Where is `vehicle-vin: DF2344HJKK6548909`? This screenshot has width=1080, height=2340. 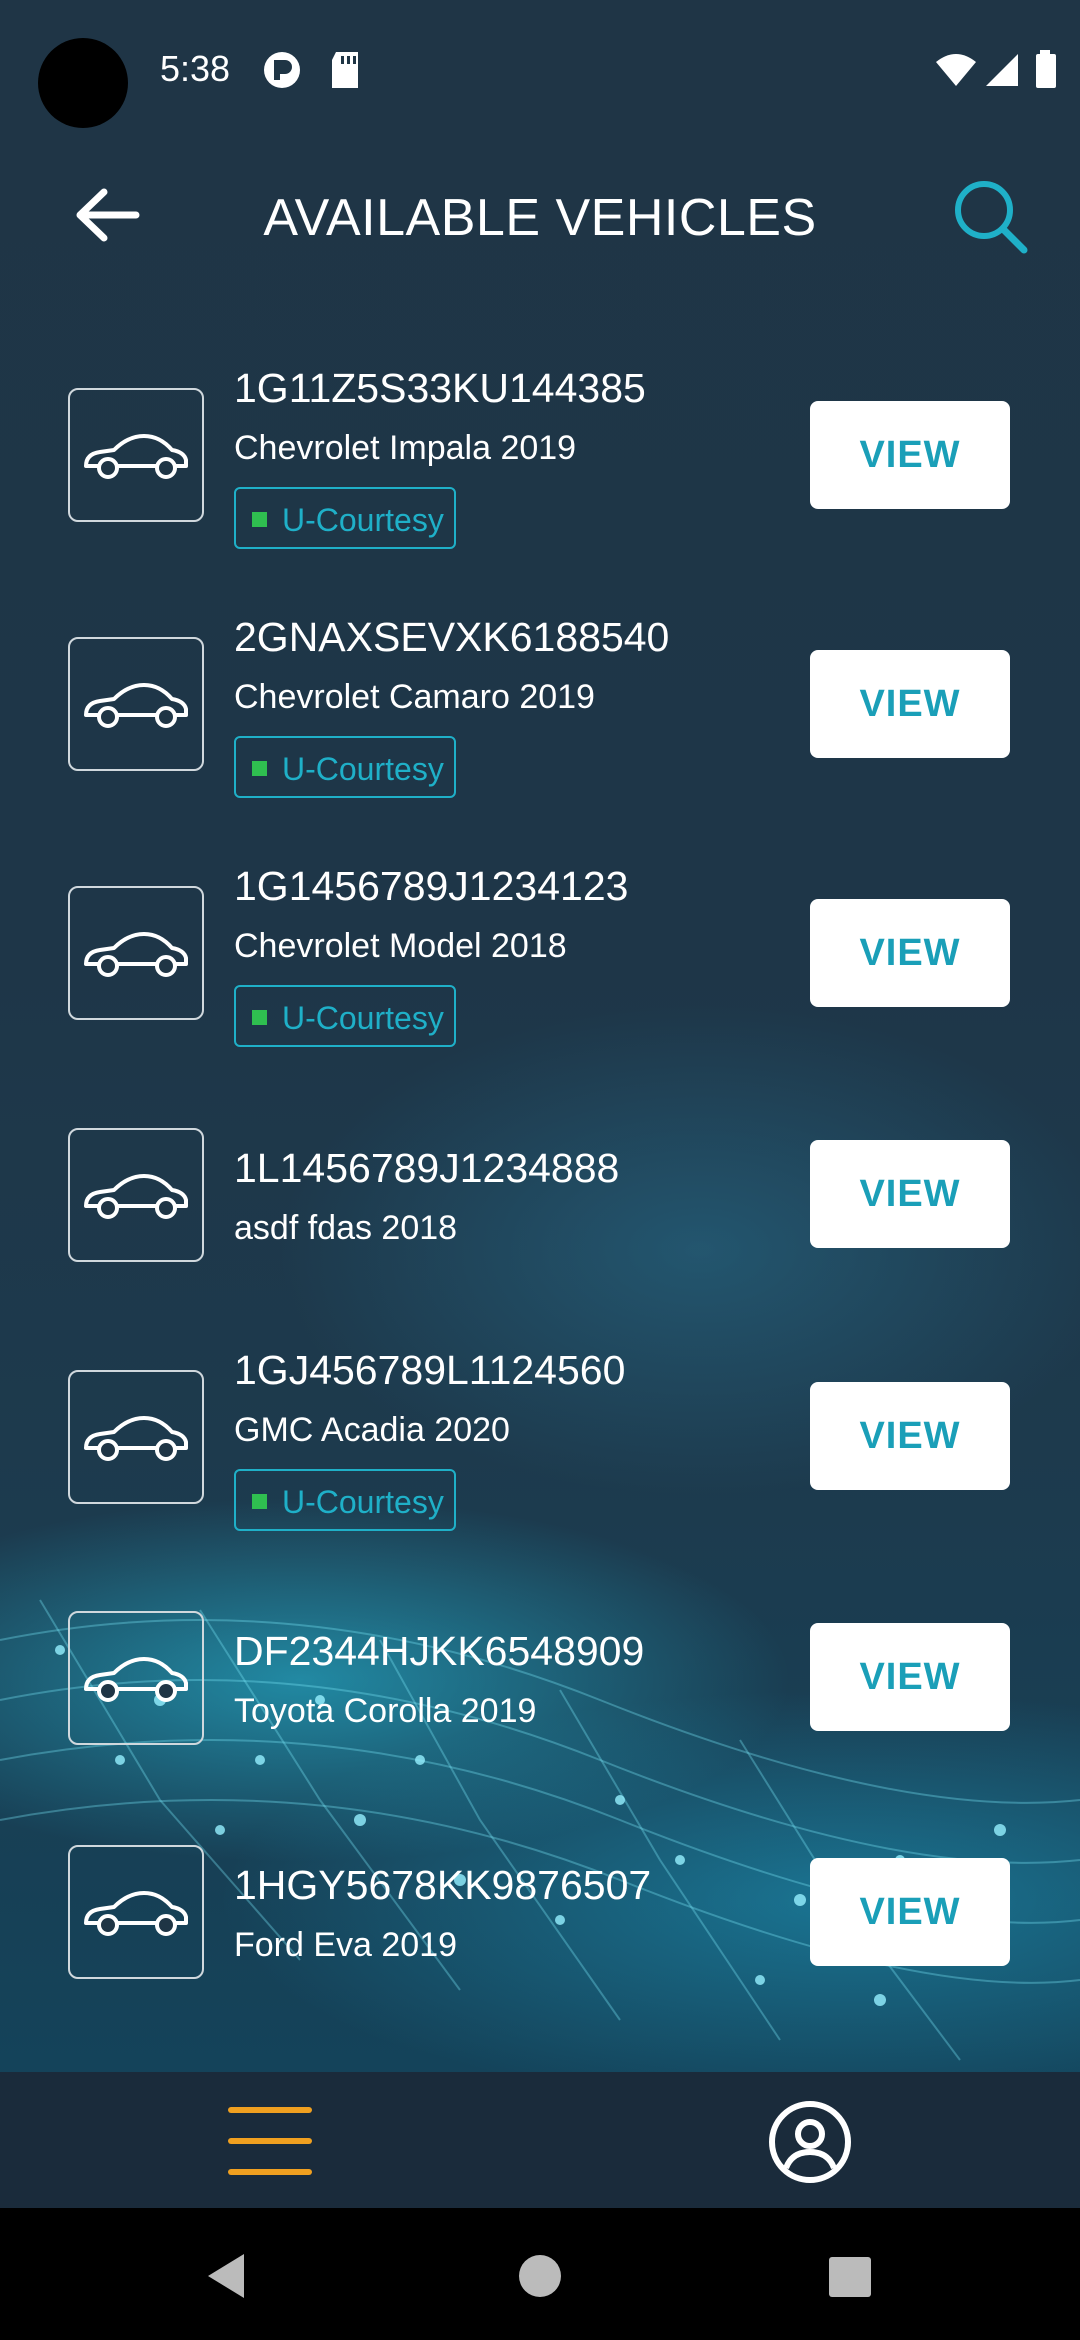 vehicle-vin: DF2344HJKK6548909 is located at coordinates (439, 1651).